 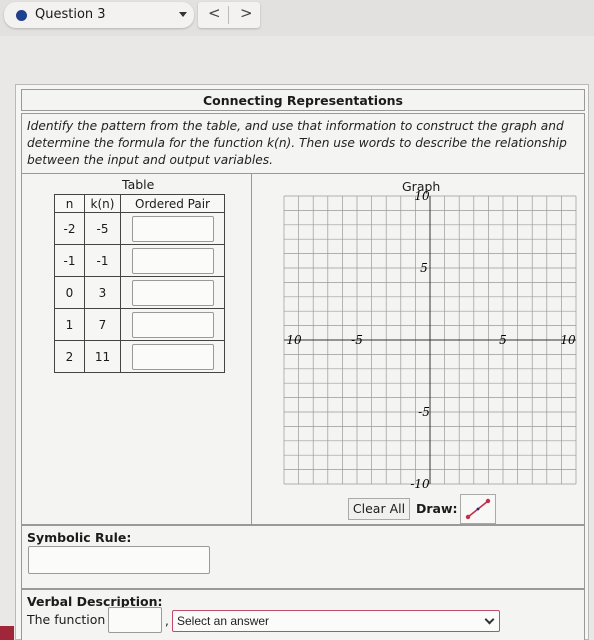 What do you see at coordinates (69, 356) in the screenshot?
I see `cell-n: 2` at bounding box center [69, 356].